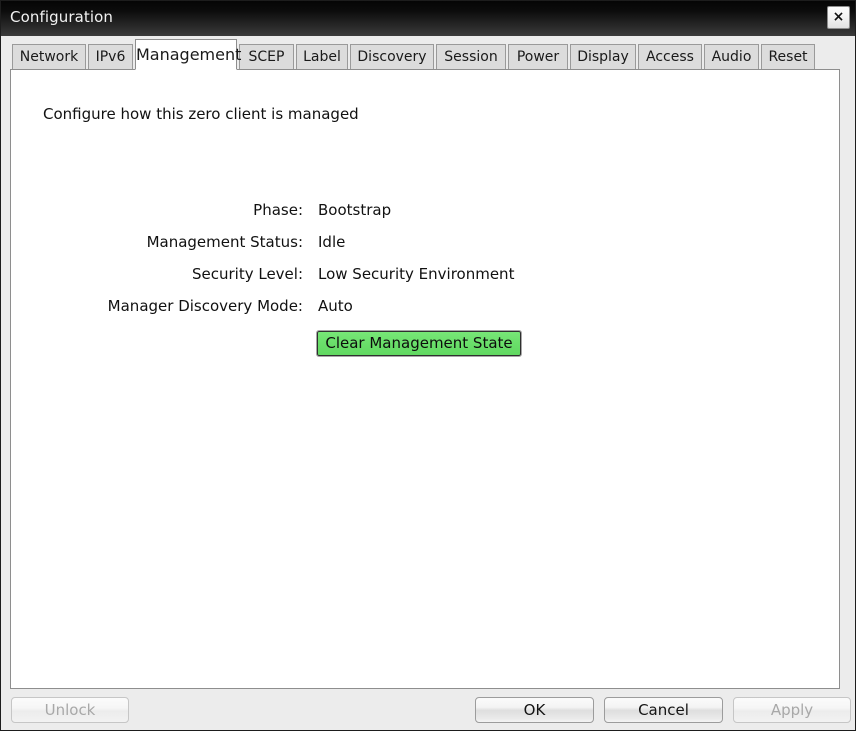 The image size is (856, 731). Describe the element at coordinates (392, 57) in the screenshot. I see `tab-discovery: Discovery` at that location.